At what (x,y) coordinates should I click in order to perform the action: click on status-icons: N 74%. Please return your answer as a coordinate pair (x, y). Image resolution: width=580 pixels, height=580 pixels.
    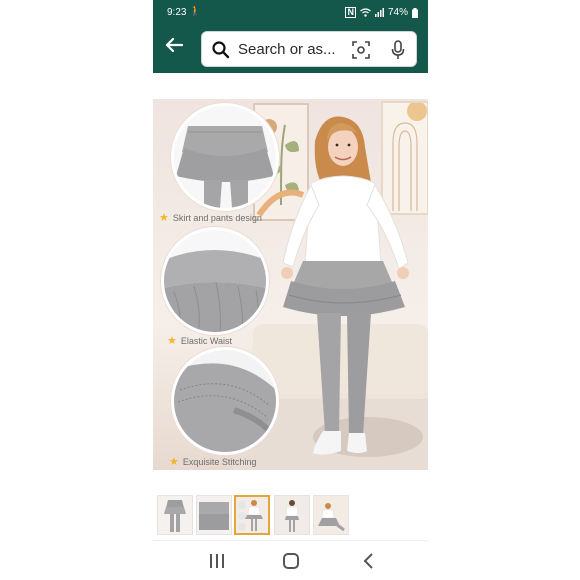
    Looking at the image, I should click on (381, 12).